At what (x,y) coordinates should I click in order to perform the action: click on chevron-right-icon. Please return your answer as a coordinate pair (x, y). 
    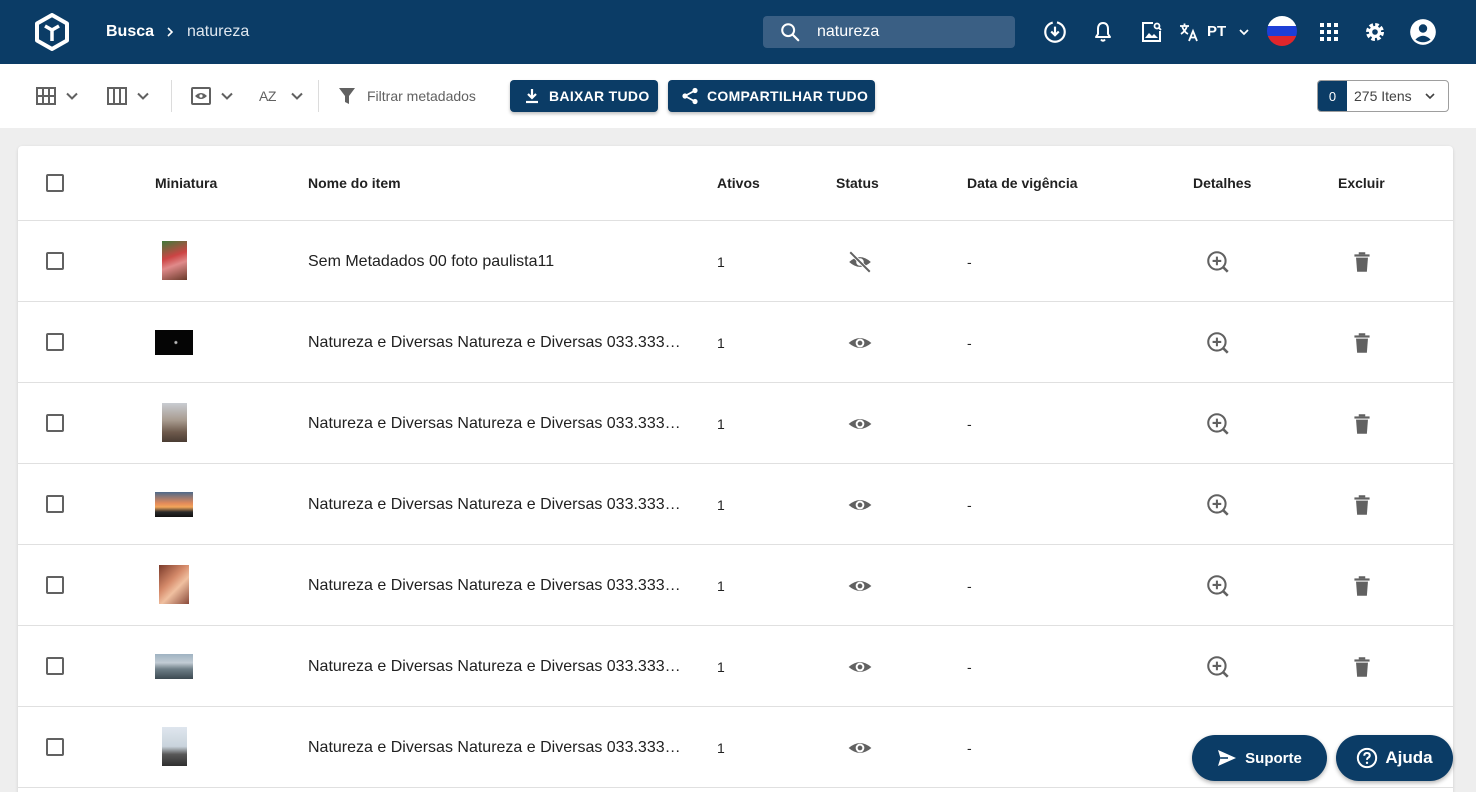
    Looking at the image, I should click on (170, 32).